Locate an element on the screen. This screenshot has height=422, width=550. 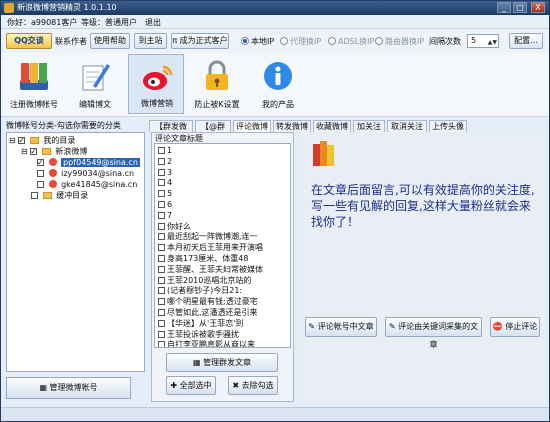
clear-selection-button: ✖ 去除勾选 is located at coordinates (253, 385).